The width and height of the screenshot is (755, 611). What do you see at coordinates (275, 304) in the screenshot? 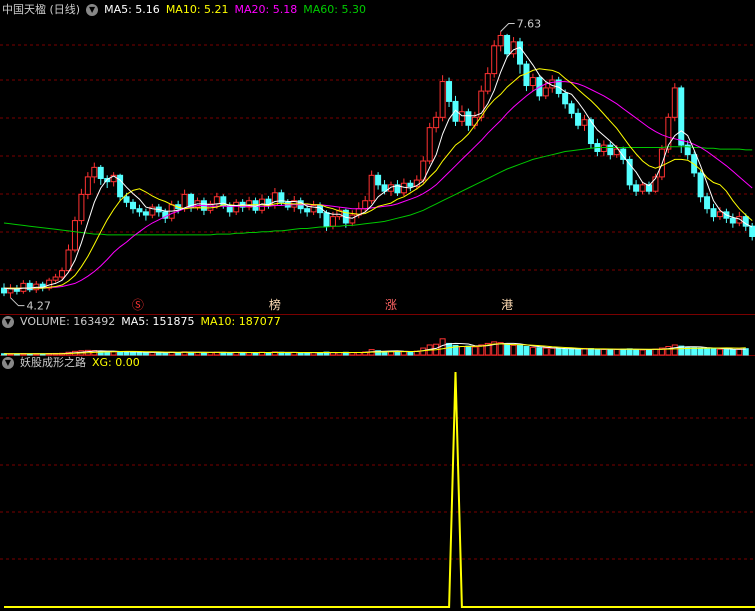
I see `event-marker: 榜` at bounding box center [275, 304].